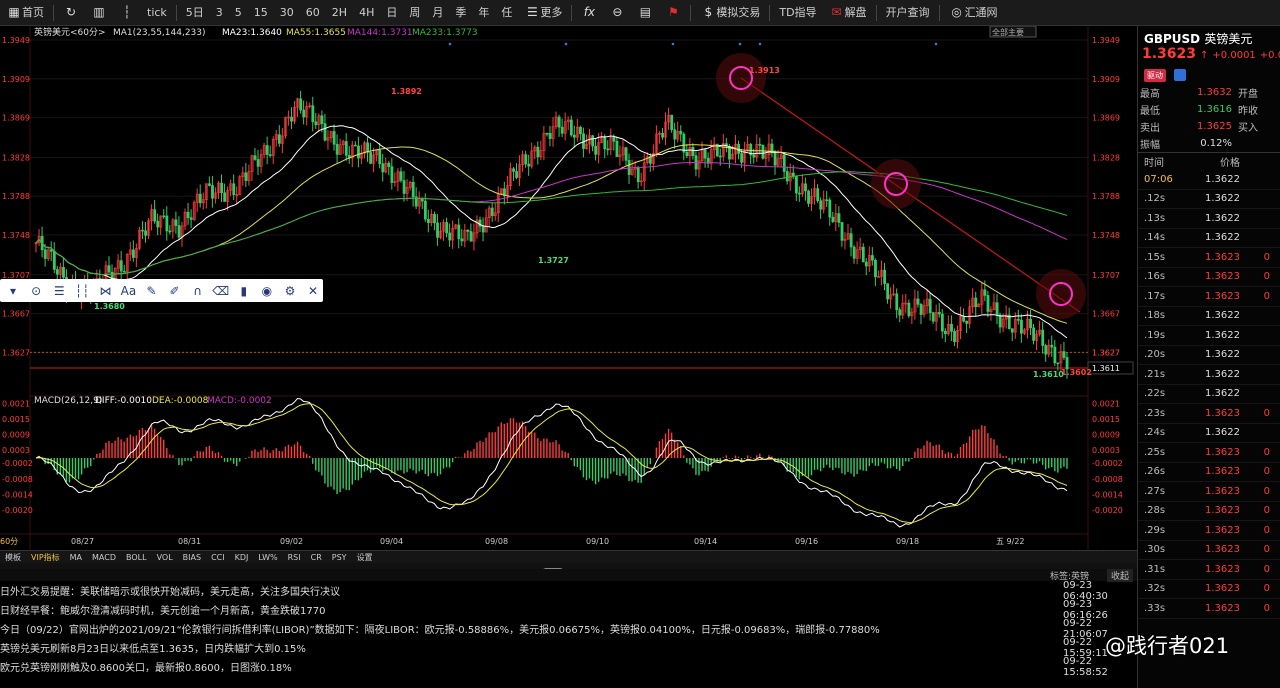 The width and height of the screenshot is (1280, 688). What do you see at coordinates (294, 557) in the screenshot?
I see `tab-rsi: RSI` at bounding box center [294, 557].